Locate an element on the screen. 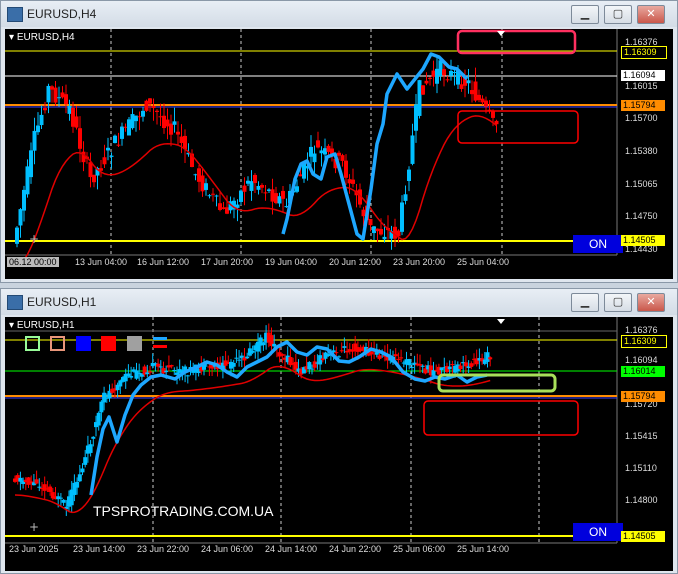 This screenshot has width=678, height=574. color-swatch-lightgreen is located at coordinates (32, 343).